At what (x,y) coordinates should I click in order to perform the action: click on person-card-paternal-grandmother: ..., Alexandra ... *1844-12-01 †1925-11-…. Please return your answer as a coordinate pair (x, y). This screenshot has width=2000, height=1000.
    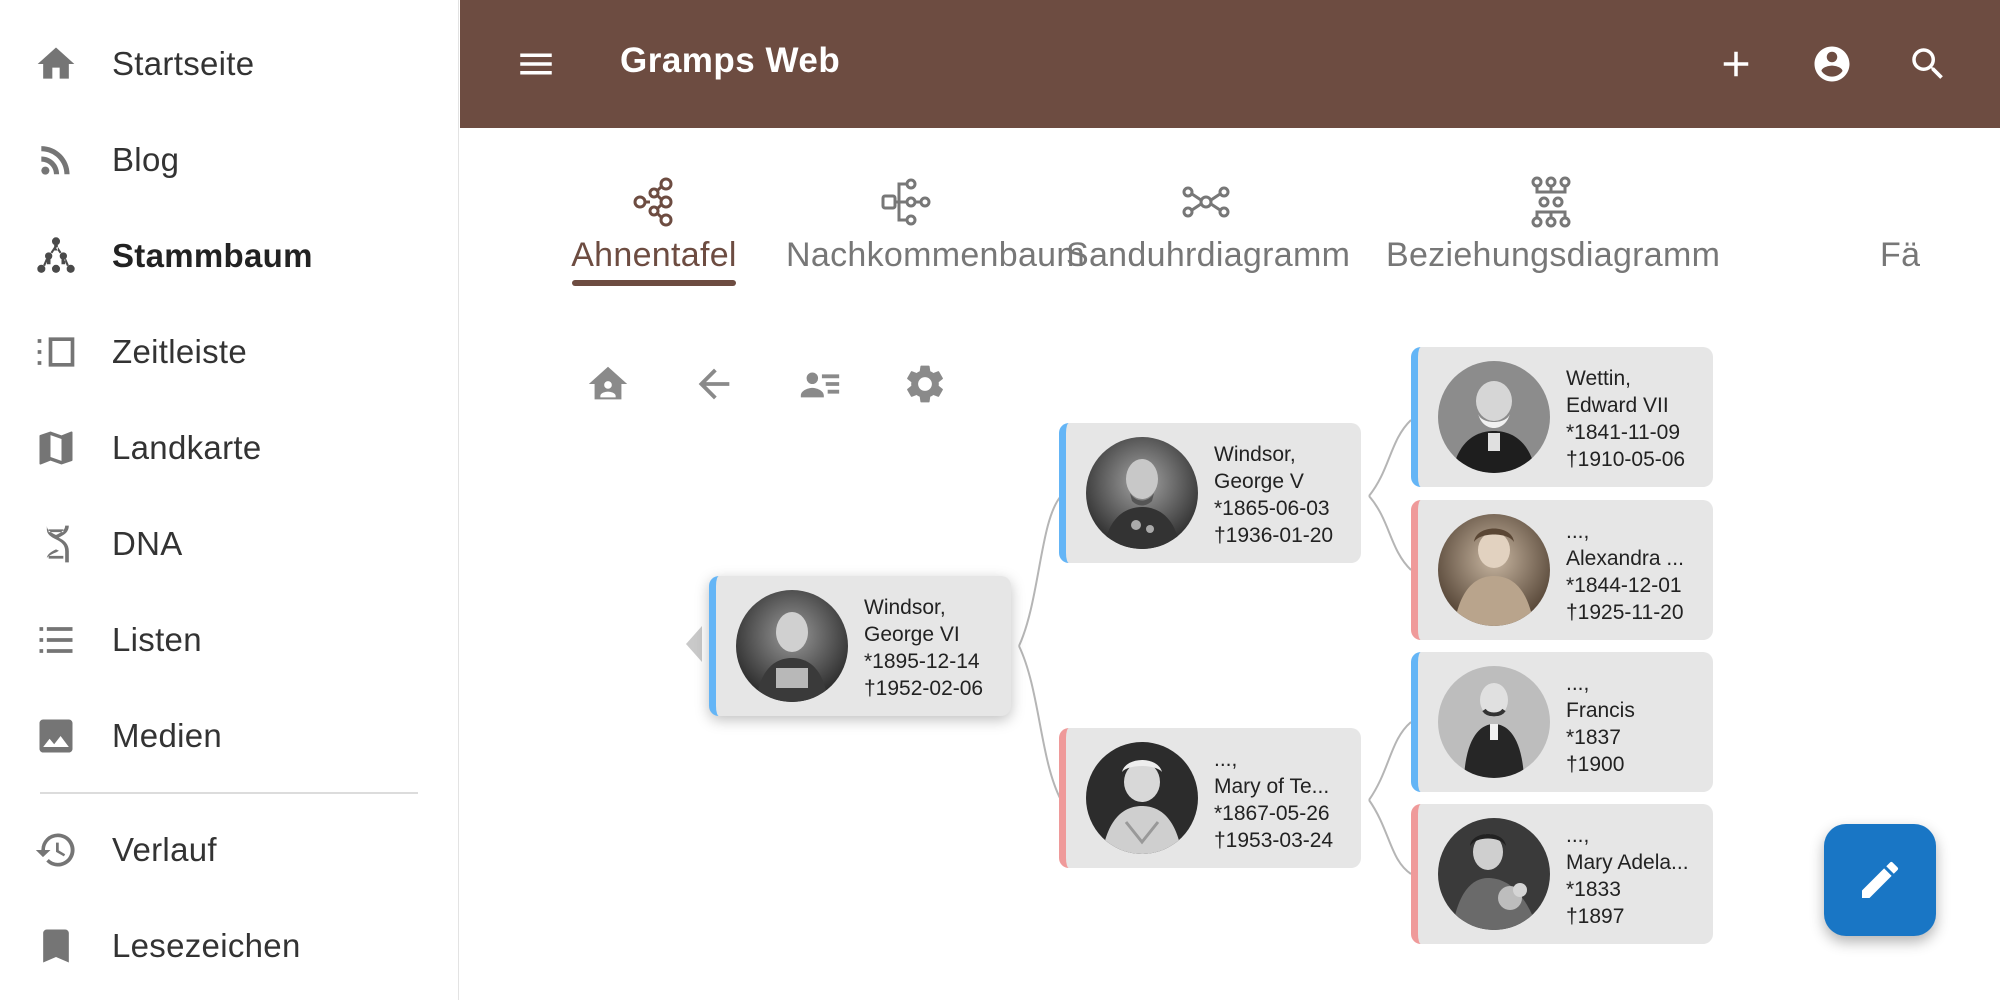
    Looking at the image, I should click on (1562, 570).